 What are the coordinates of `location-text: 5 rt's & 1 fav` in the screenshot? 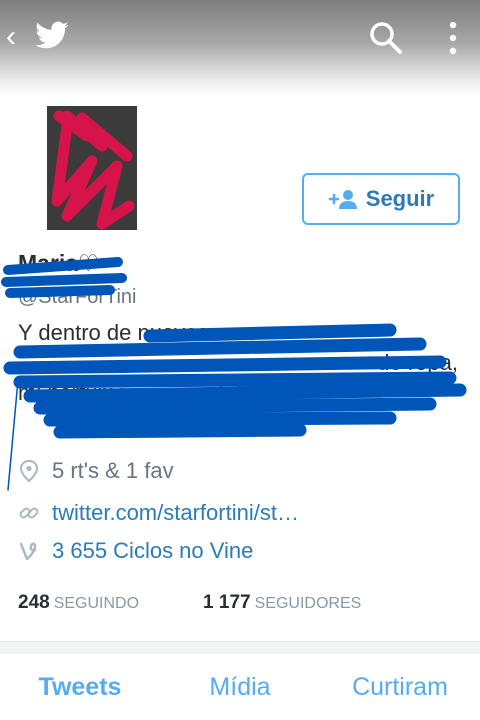 It's located at (113, 470).